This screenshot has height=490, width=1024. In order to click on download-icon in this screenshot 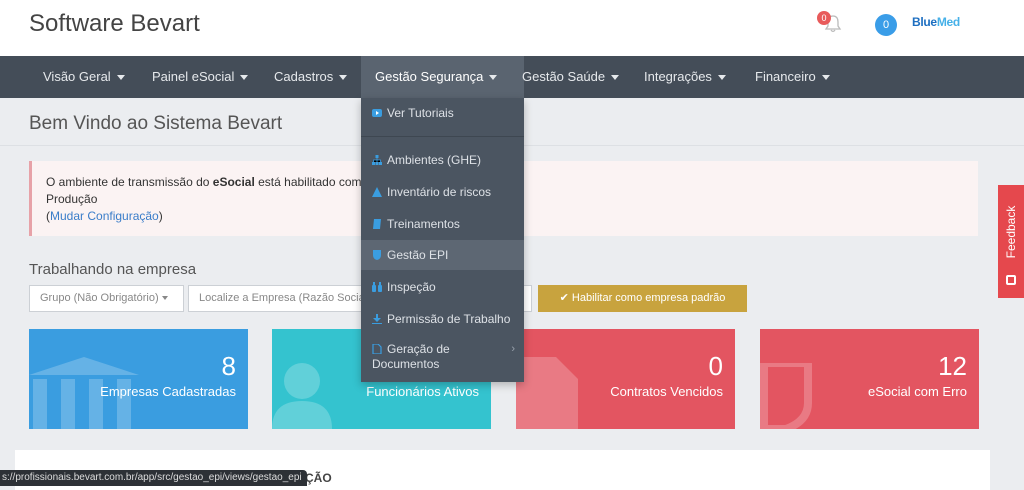, I will do `click(377, 319)`.